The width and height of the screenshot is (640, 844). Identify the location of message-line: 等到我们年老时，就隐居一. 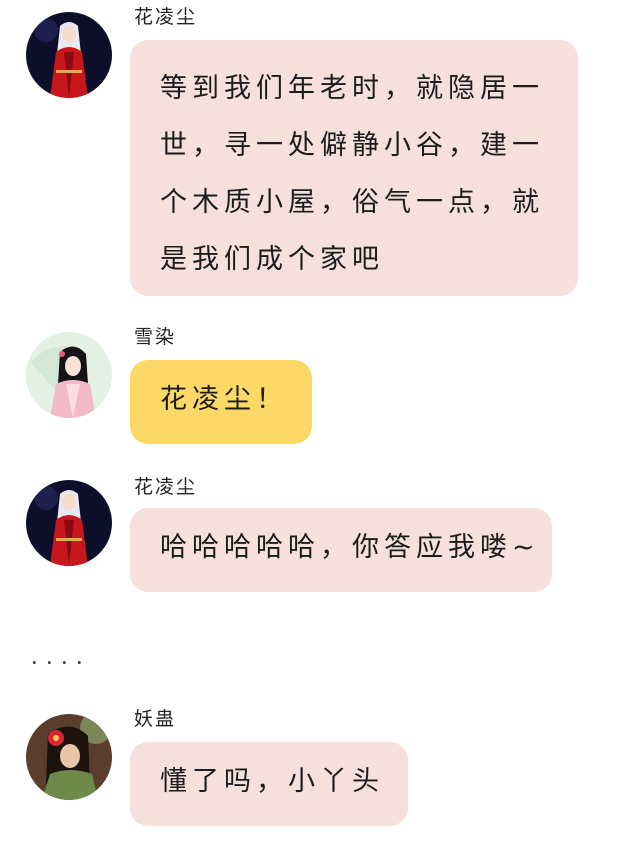
(352, 88).